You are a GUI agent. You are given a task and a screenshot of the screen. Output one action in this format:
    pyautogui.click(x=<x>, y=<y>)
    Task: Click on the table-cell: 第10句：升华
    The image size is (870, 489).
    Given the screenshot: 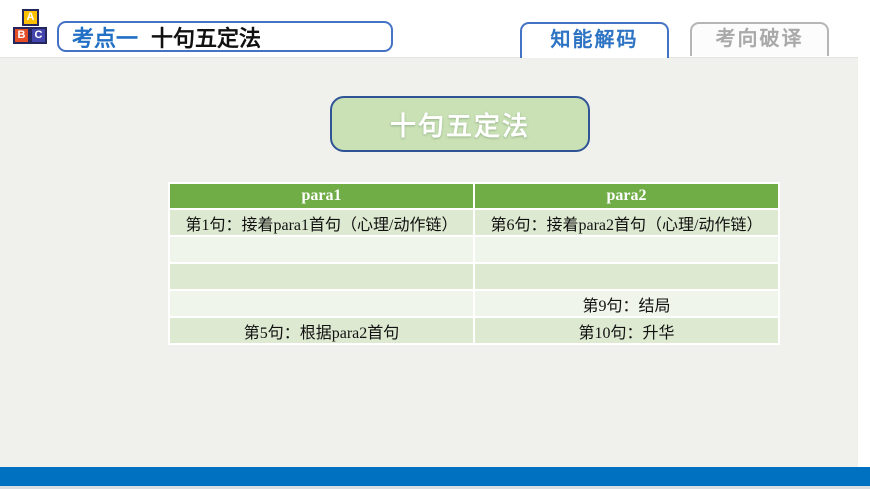 What is the action you would take?
    pyautogui.click(x=626, y=330)
    